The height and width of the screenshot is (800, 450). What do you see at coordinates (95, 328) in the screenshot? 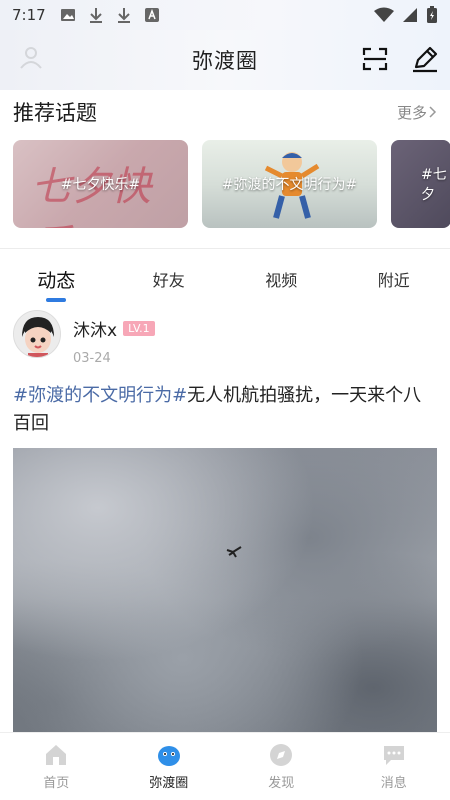
I see `user-name: 沐沐x` at bounding box center [95, 328].